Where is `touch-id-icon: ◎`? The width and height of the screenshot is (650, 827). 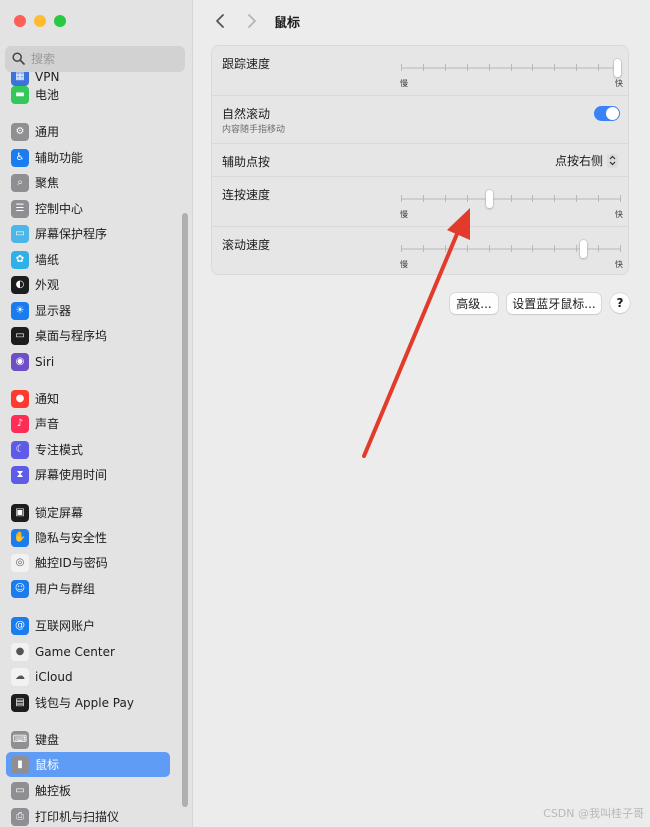 touch-id-icon: ◎ is located at coordinates (20, 562).